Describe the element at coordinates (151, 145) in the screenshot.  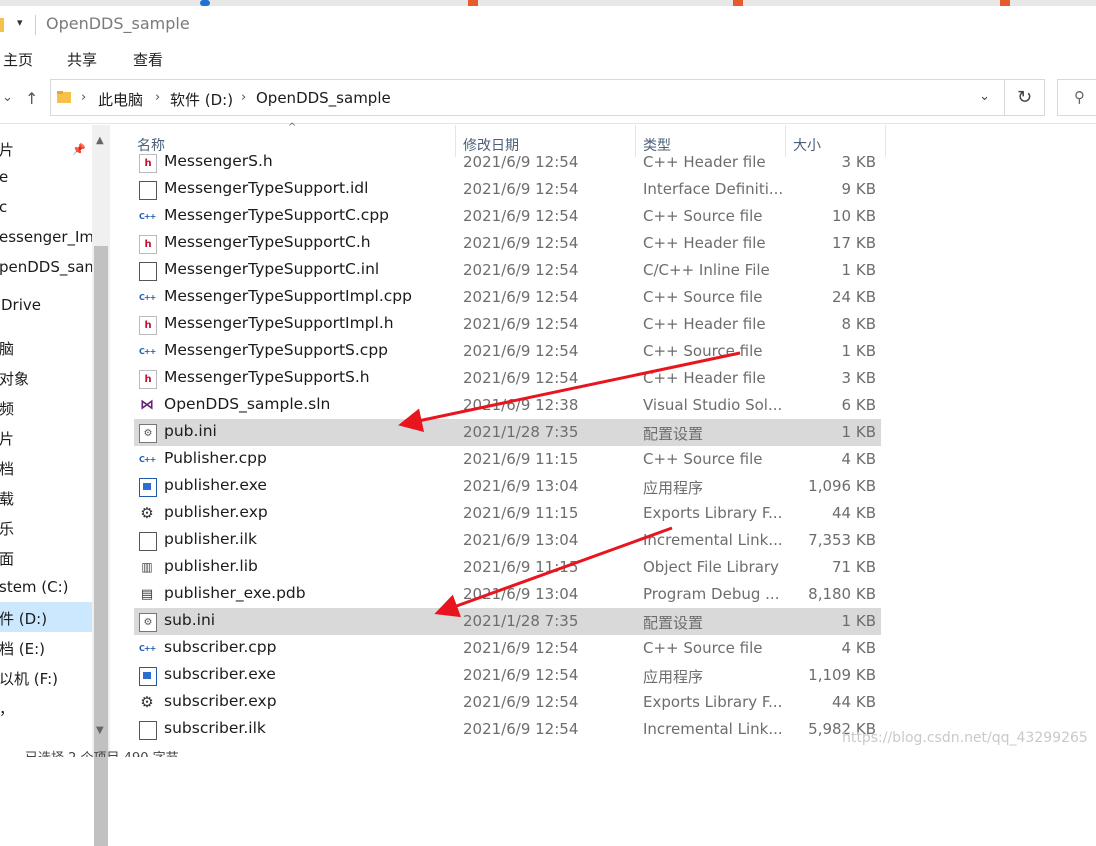
I see `column-name: 名称` at that location.